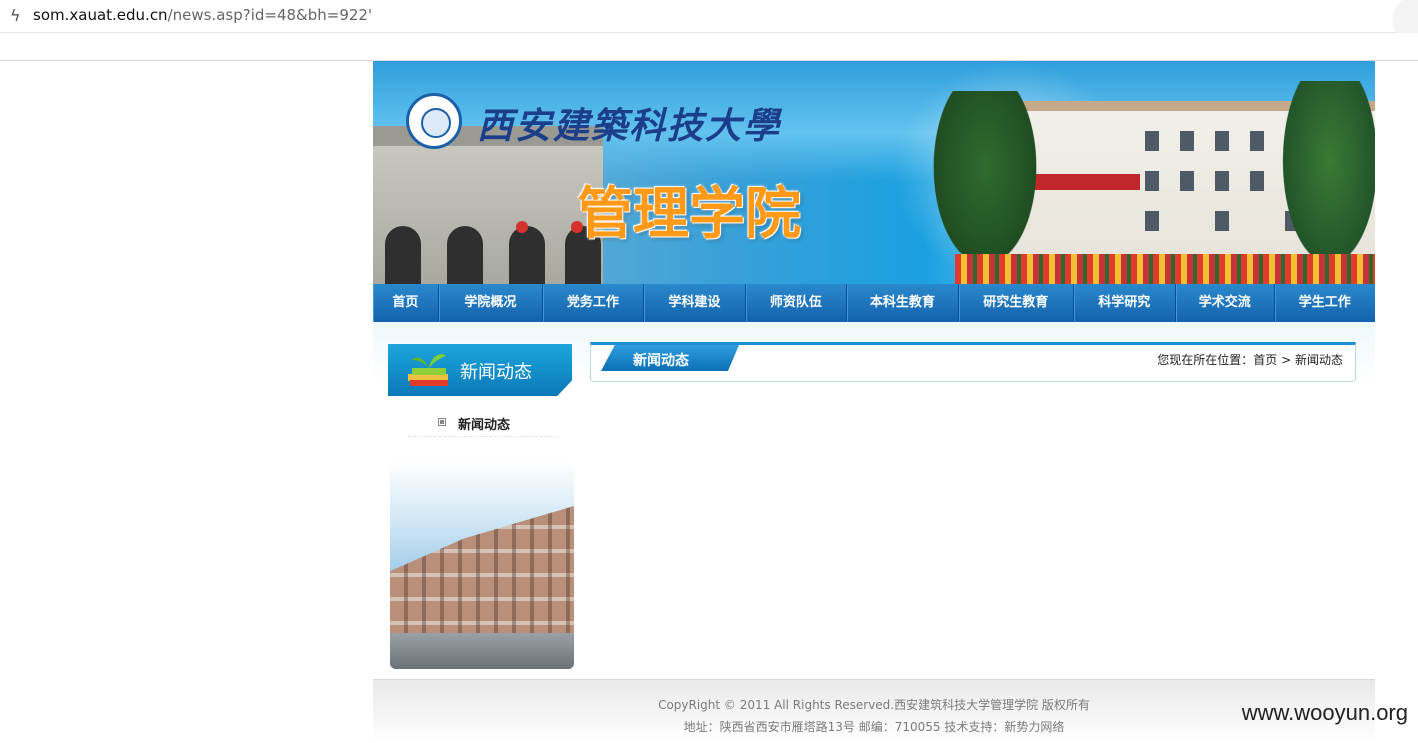 The height and width of the screenshot is (743, 1418). Describe the element at coordinates (1319, 360) in the screenshot. I see `breadcrumb-current: 新闻动态` at that location.